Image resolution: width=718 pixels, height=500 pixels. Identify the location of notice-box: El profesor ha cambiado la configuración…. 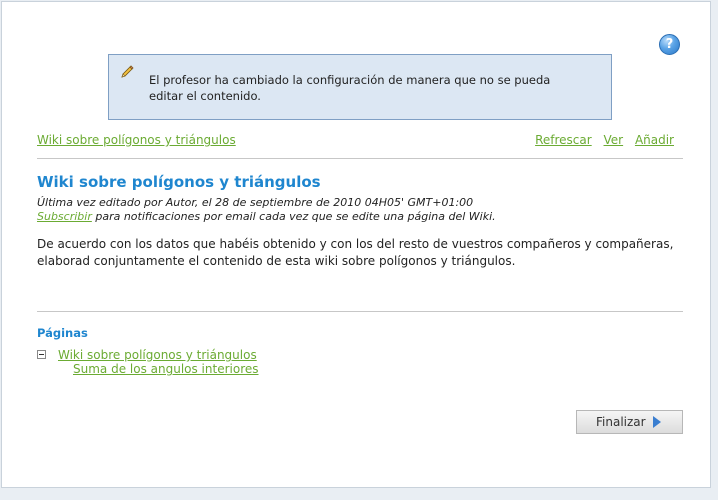
(360, 87).